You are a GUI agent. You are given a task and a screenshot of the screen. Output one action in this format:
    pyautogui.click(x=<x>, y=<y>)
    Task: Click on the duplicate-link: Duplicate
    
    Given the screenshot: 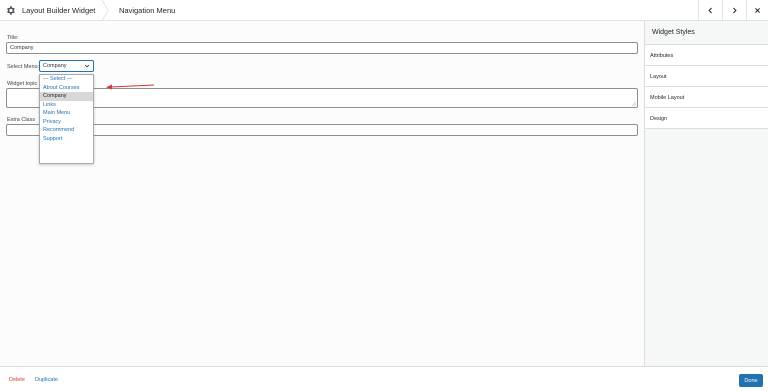 What is the action you would take?
    pyautogui.click(x=46, y=380)
    